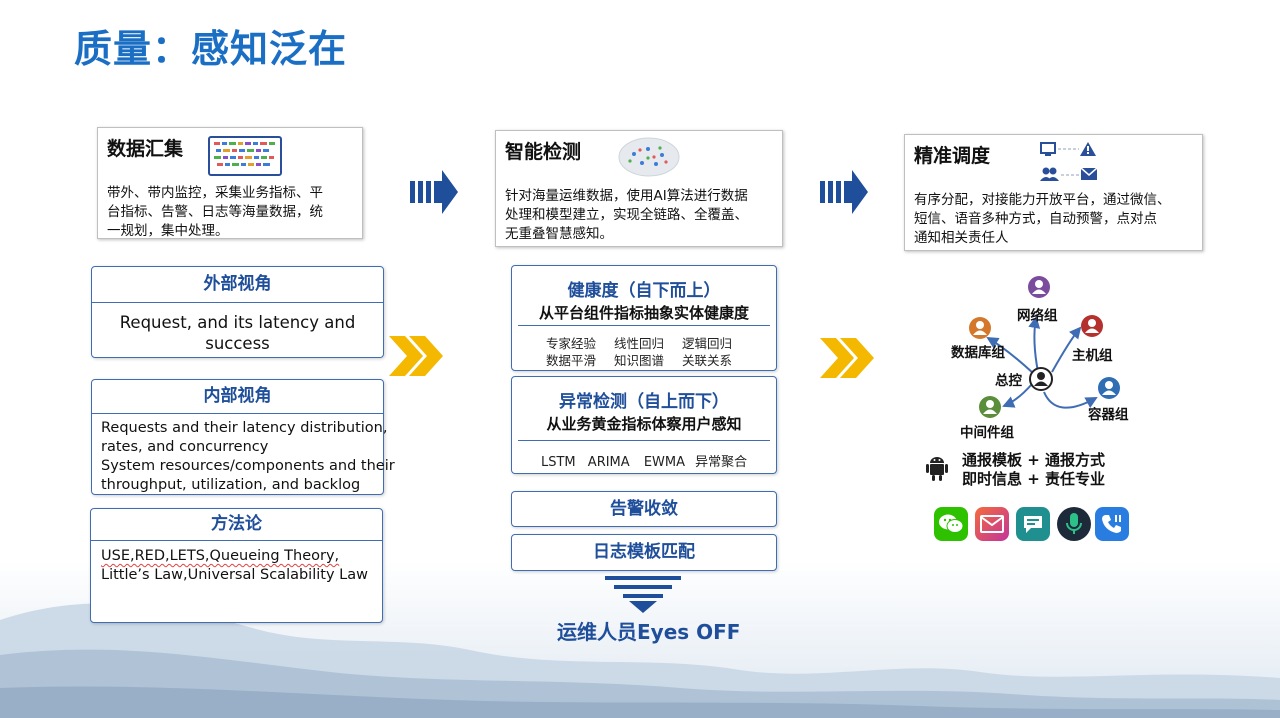  I want to click on notify-line: 通报模板 + 通报方式, so click(1034, 460).